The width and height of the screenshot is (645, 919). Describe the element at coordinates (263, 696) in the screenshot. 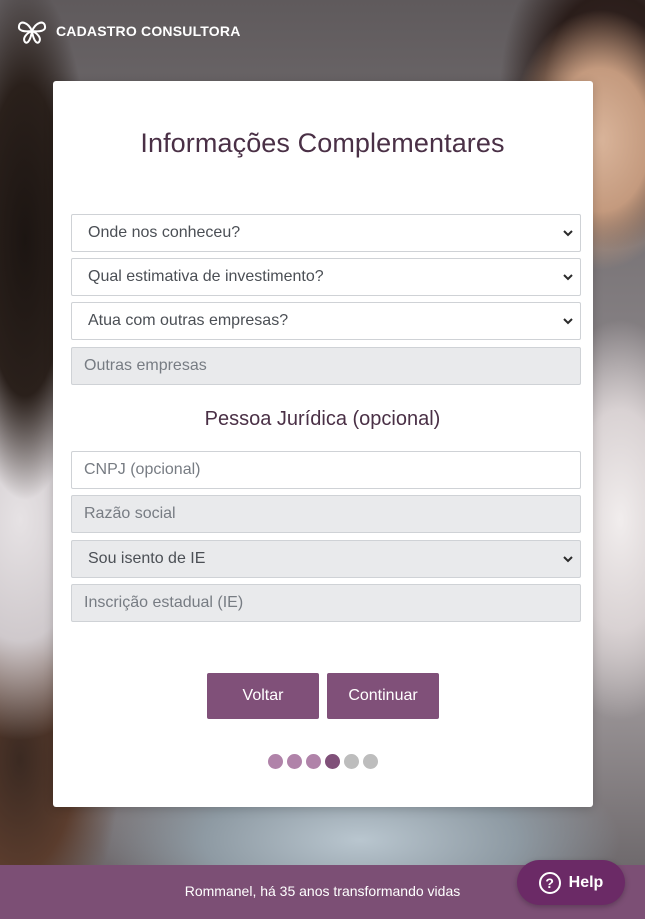

I see `back-button: Voltar` at that location.